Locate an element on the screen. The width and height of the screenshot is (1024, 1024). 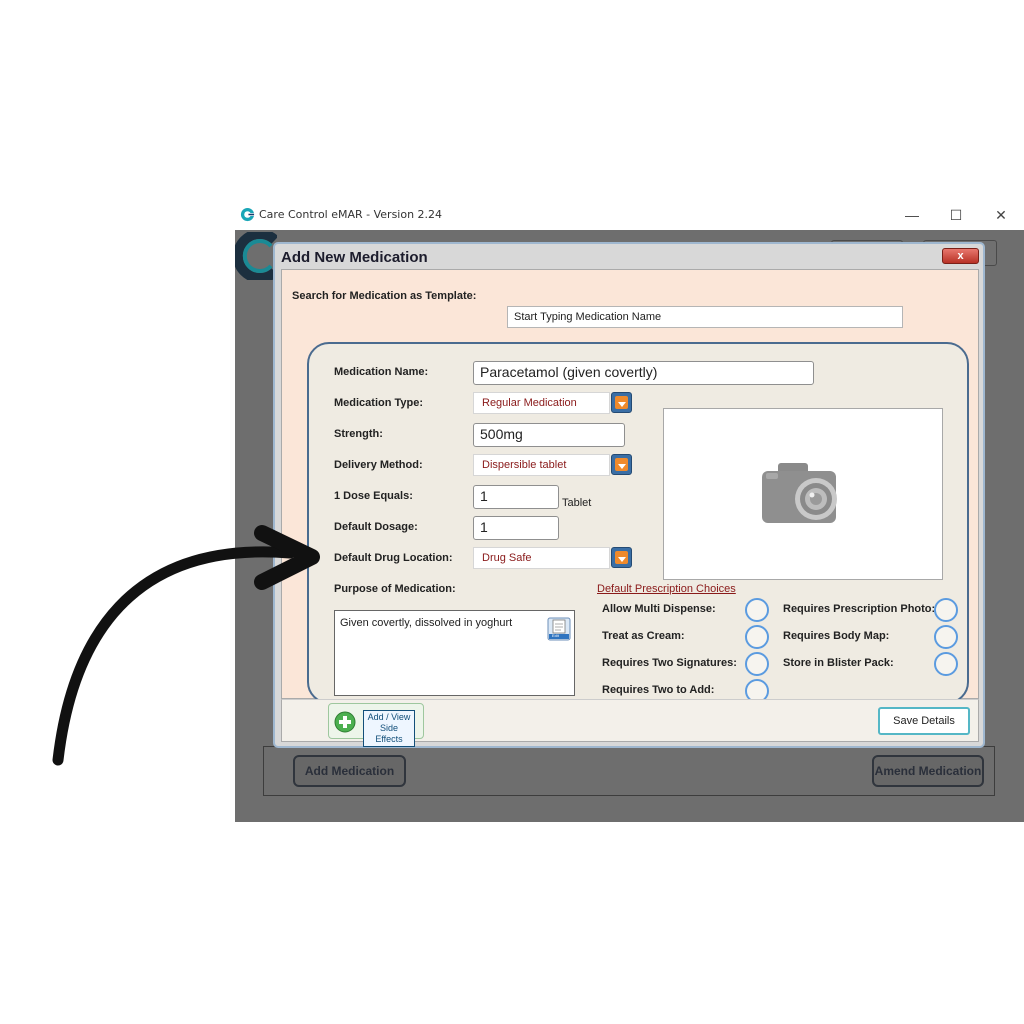
dose-unit-label: Tablet is located at coordinates (577, 503).